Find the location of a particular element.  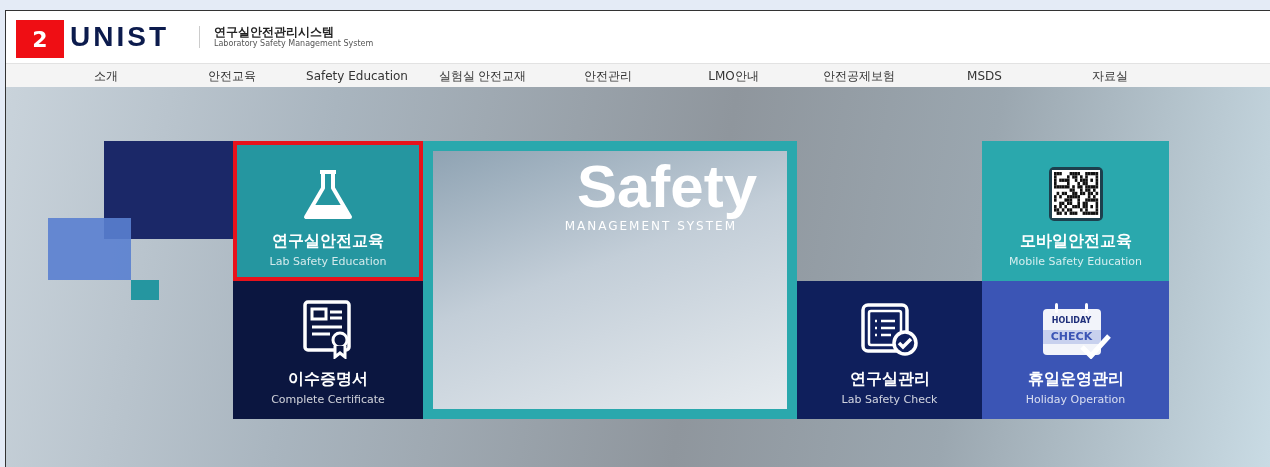

menu-tile: 연구실안전교육 Lab Safety Education is located at coordinates (328, 211).